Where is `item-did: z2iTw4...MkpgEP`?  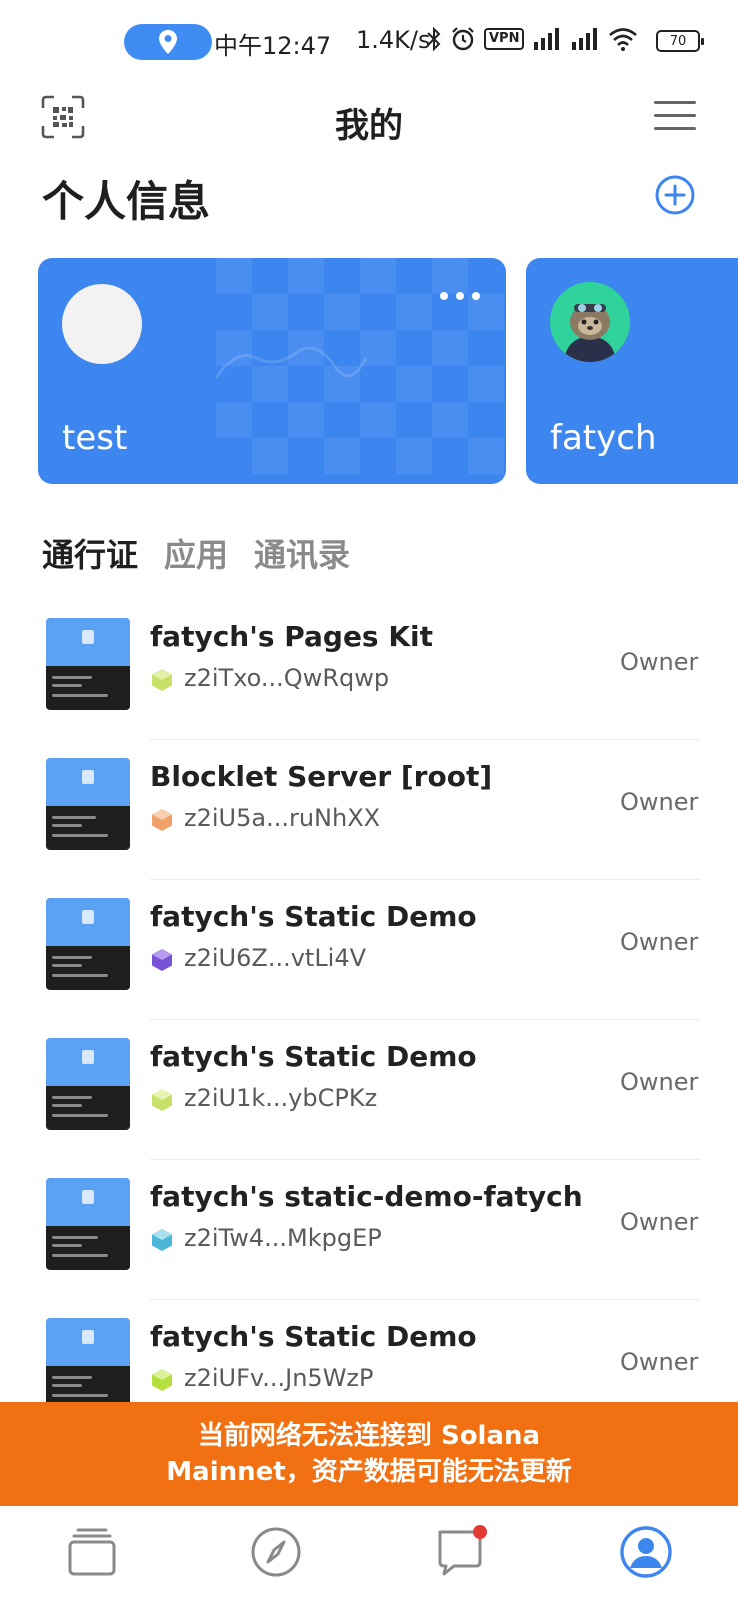 item-did: z2iTw4...MkpgEP is located at coordinates (283, 1238).